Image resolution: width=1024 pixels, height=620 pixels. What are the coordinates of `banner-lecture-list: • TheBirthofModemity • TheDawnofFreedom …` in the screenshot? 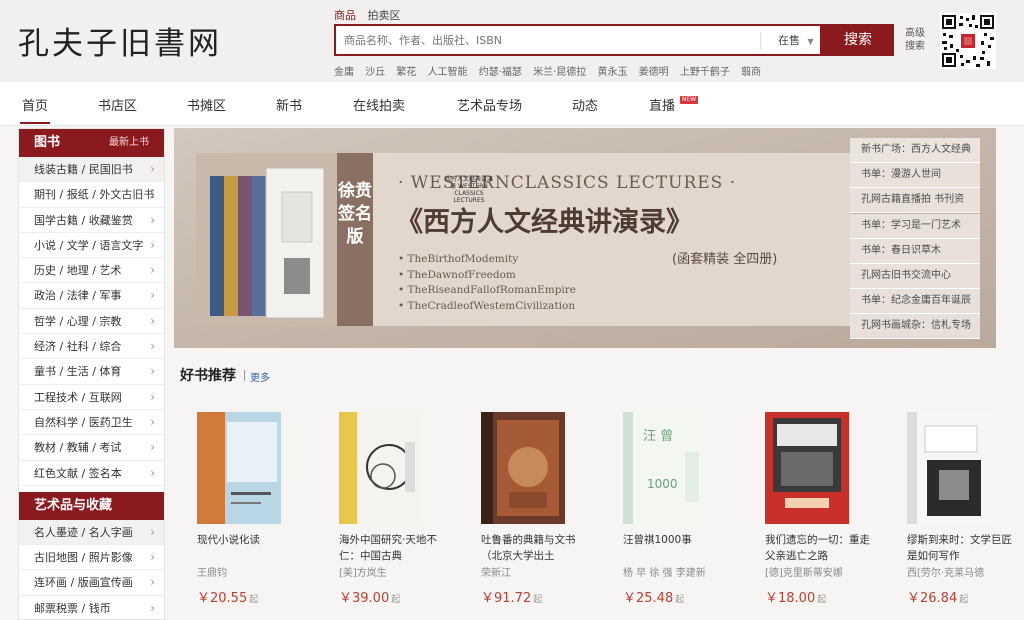 It's located at (487, 283).